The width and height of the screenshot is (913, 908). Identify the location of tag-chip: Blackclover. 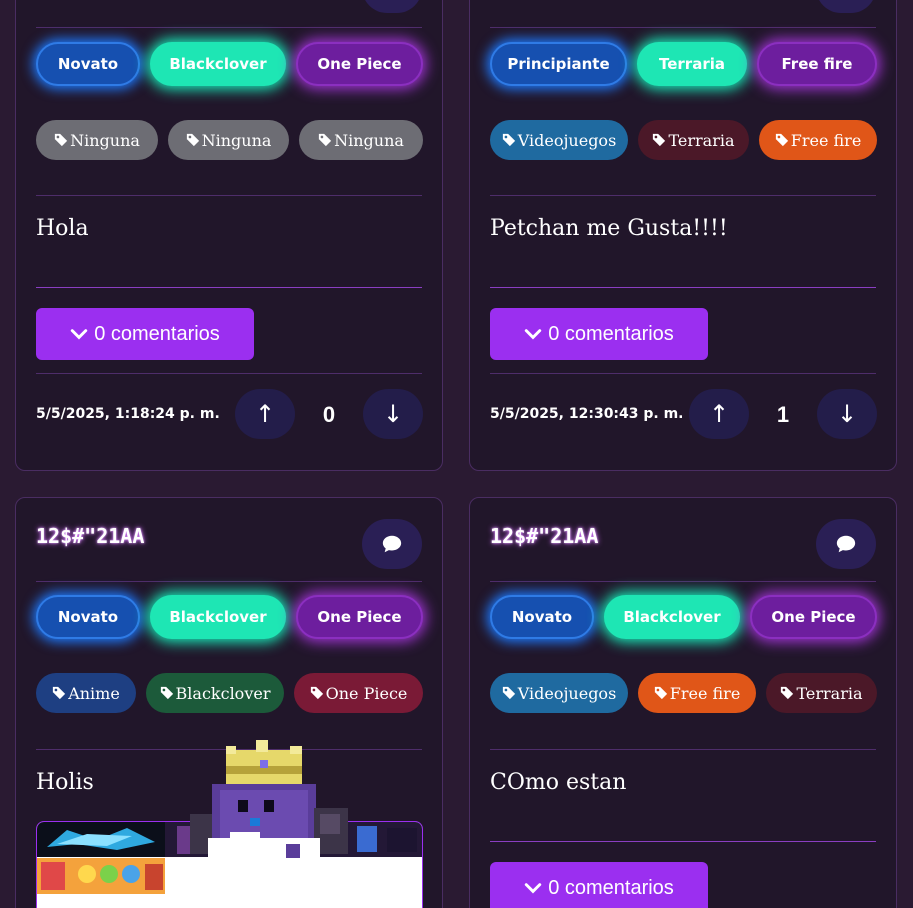
(215, 693).